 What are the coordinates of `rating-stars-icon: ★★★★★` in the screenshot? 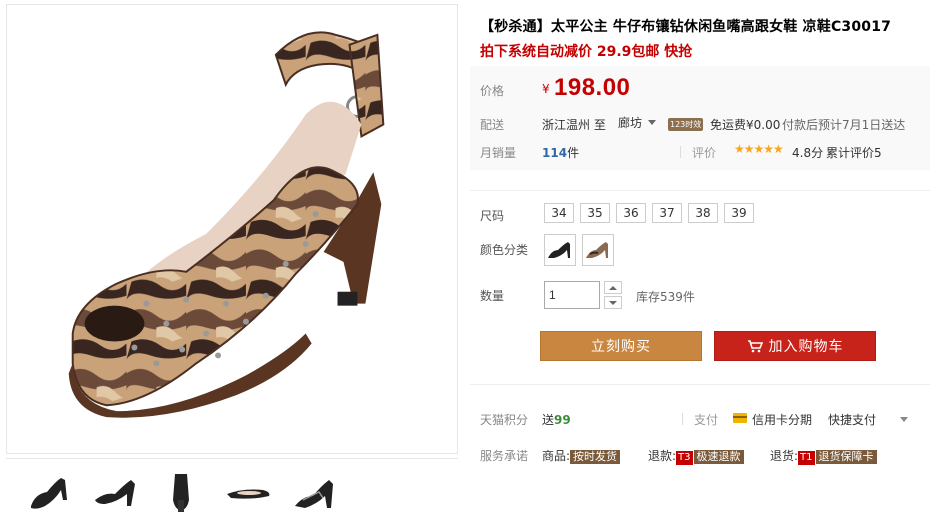 It's located at (759, 149).